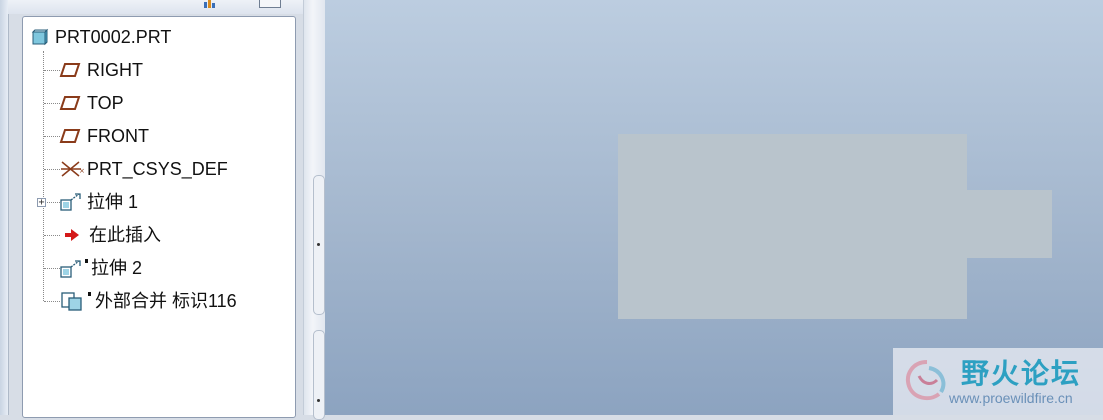  Describe the element at coordinates (43, 176) in the screenshot. I see `tree-connector-line` at that location.